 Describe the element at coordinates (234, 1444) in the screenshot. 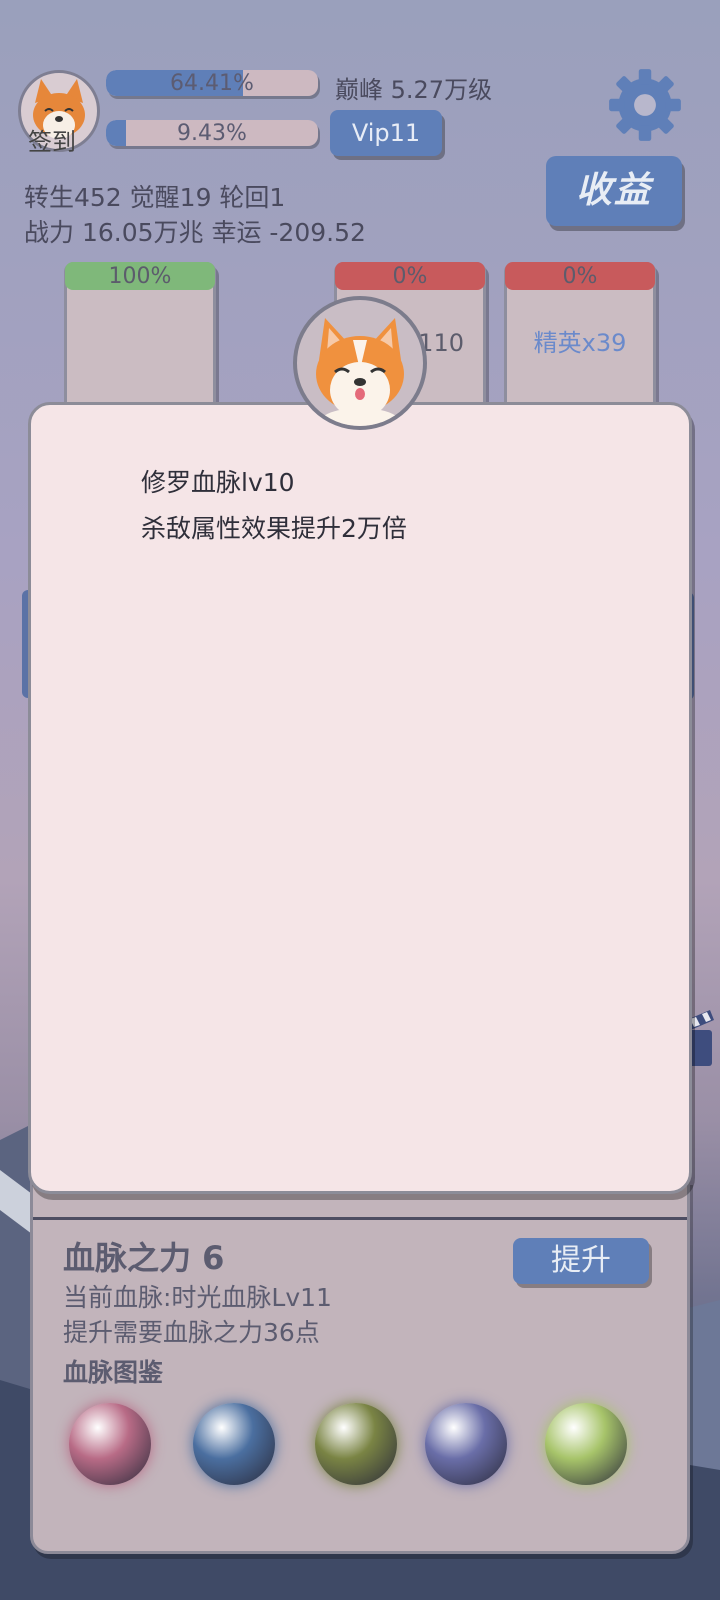

I see `water-spirit-orb-icon` at that location.